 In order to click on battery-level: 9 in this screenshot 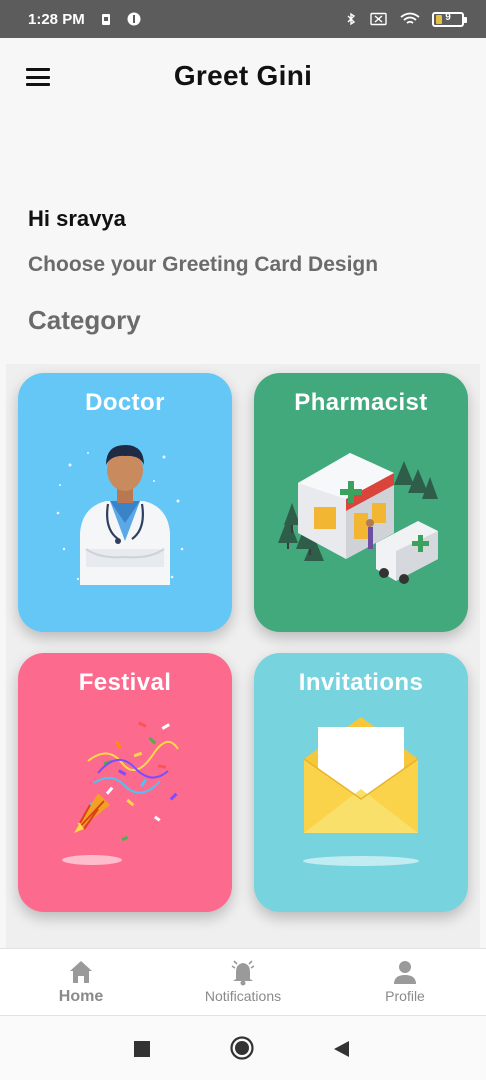, I will do `click(448, 17)`.